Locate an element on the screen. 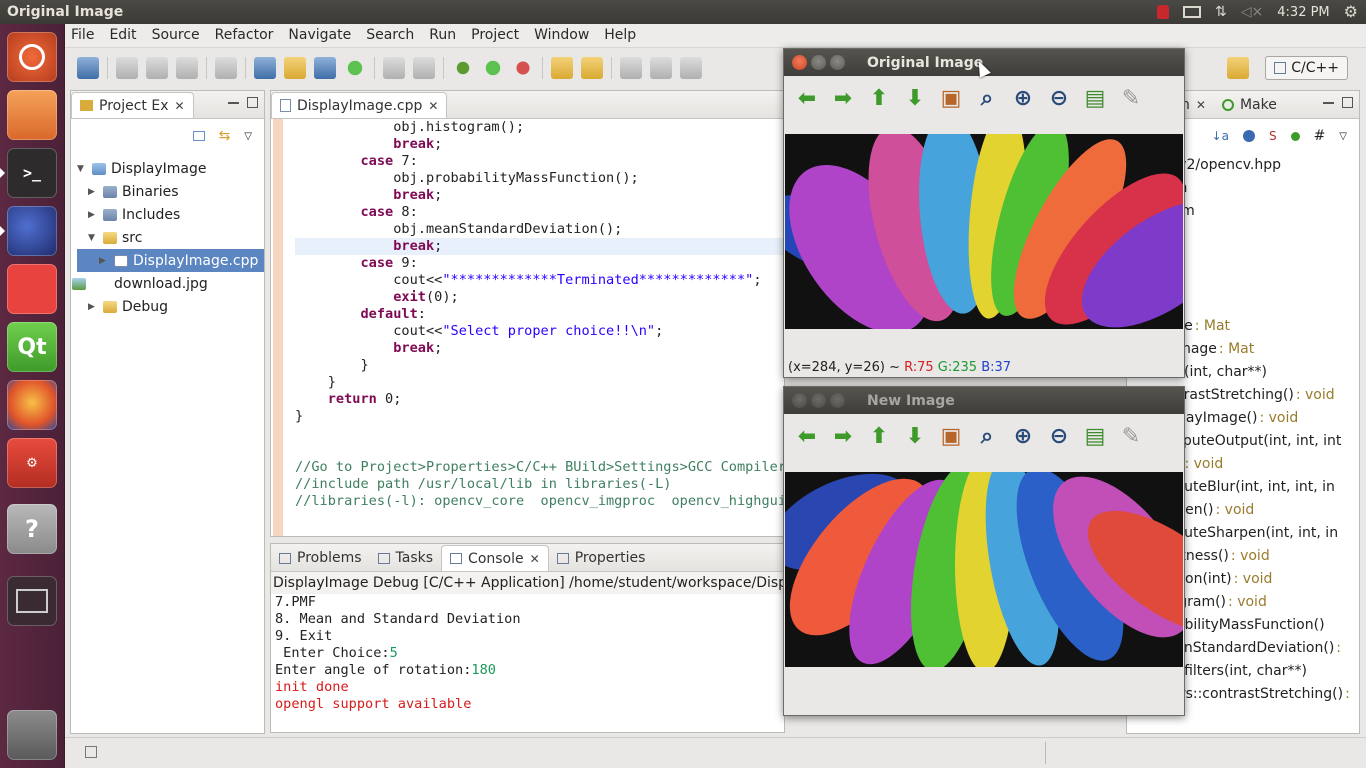  save-all-icon is located at coordinates (157, 68).